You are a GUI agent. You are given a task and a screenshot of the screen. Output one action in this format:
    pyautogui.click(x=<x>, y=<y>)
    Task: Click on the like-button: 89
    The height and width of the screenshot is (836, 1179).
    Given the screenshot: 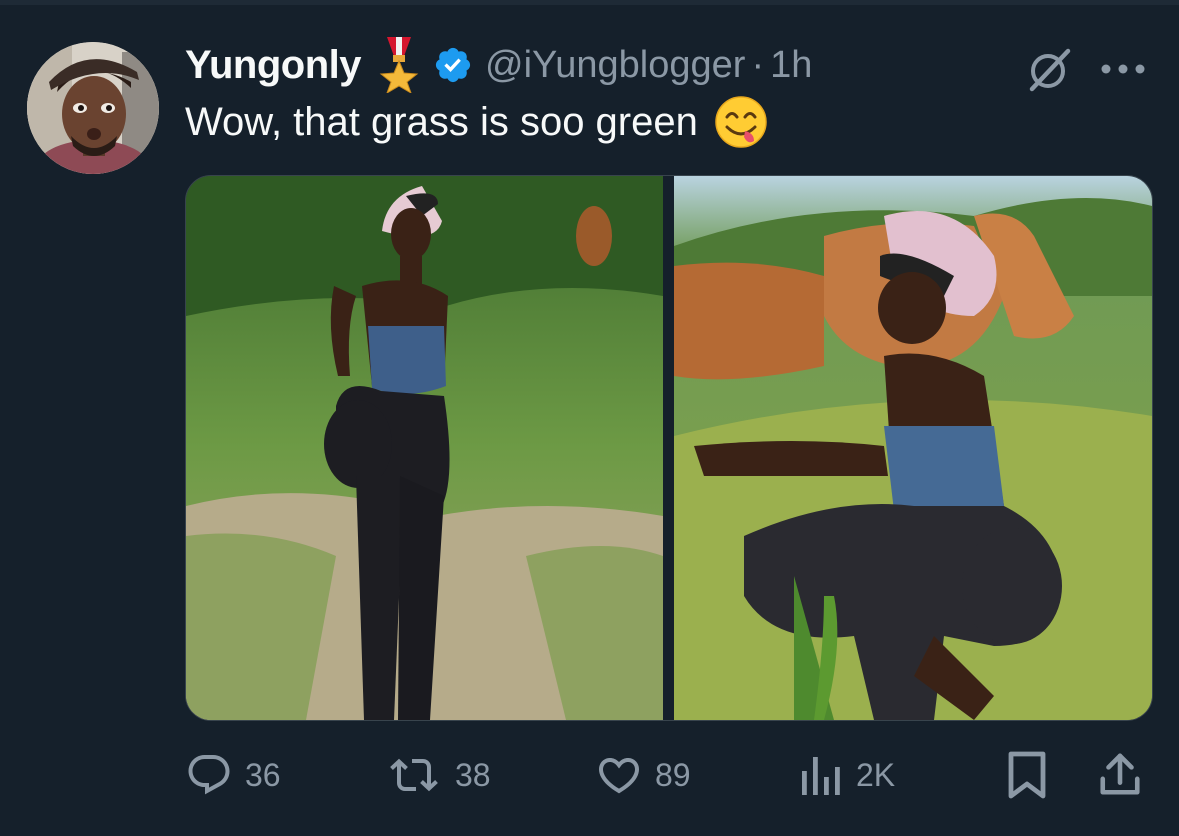 What is the action you would take?
    pyautogui.click(x=643, y=775)
    